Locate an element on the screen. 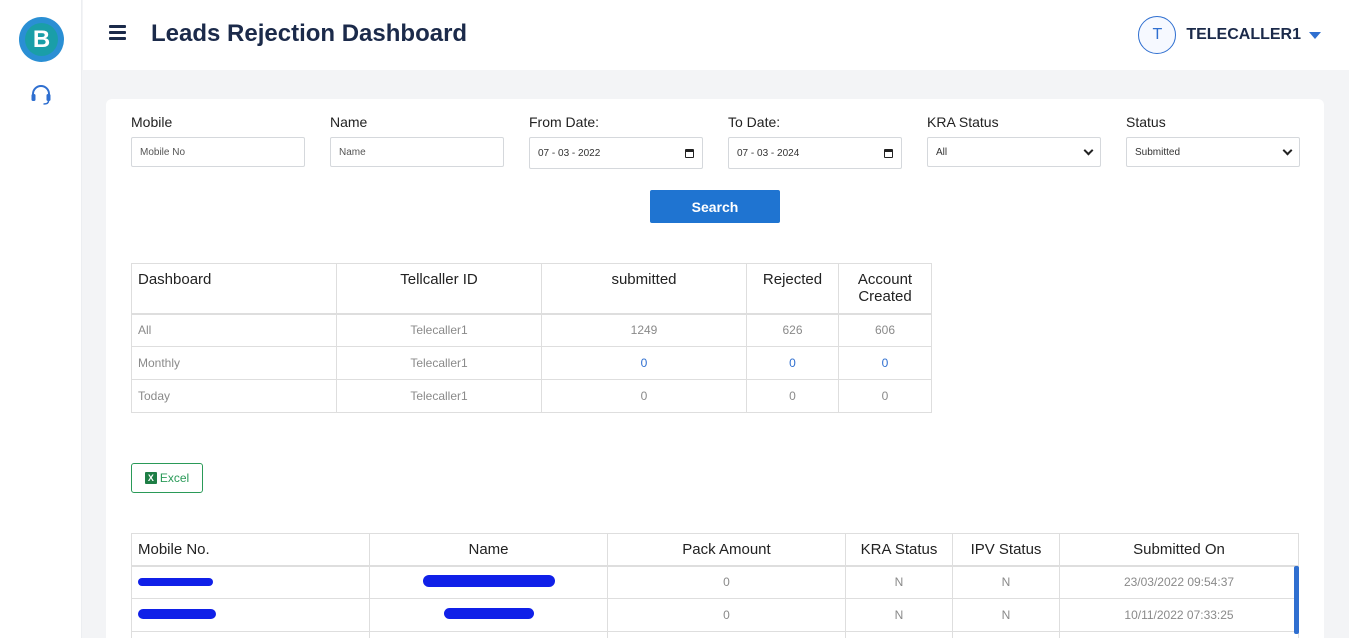  name-filter: Name Name is located at coordinates (417, 140).